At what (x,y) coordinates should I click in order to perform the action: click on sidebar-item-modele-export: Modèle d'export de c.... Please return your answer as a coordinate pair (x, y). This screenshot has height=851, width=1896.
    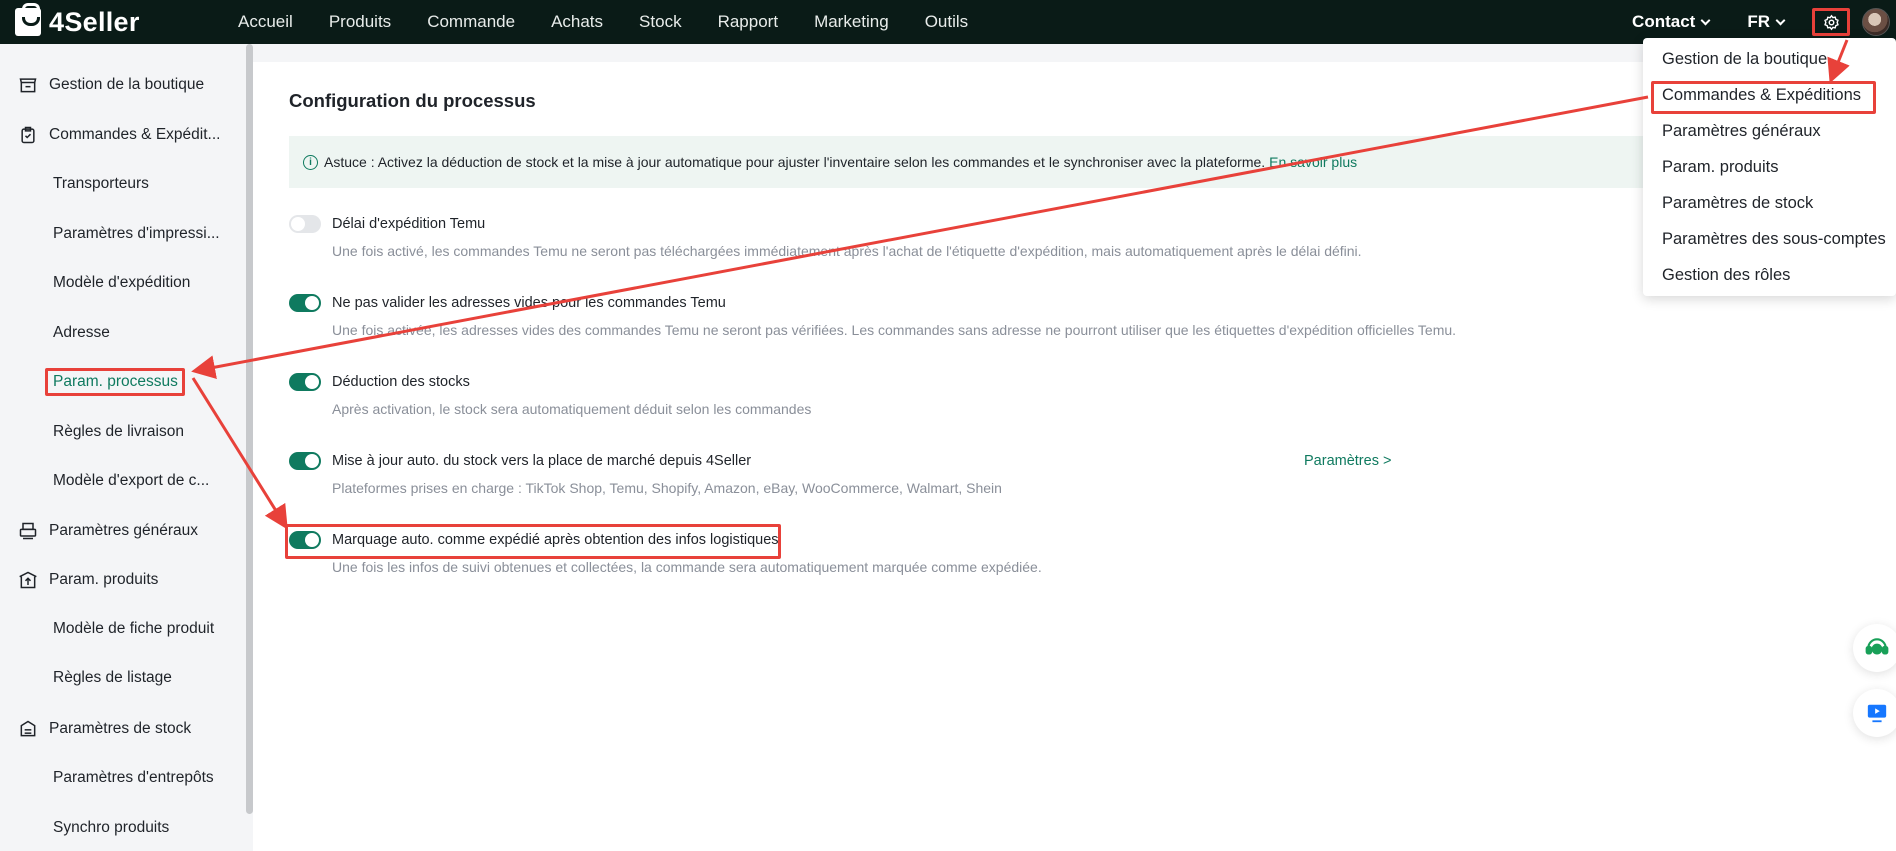
    Looking at the image, I should click on (131, 481).